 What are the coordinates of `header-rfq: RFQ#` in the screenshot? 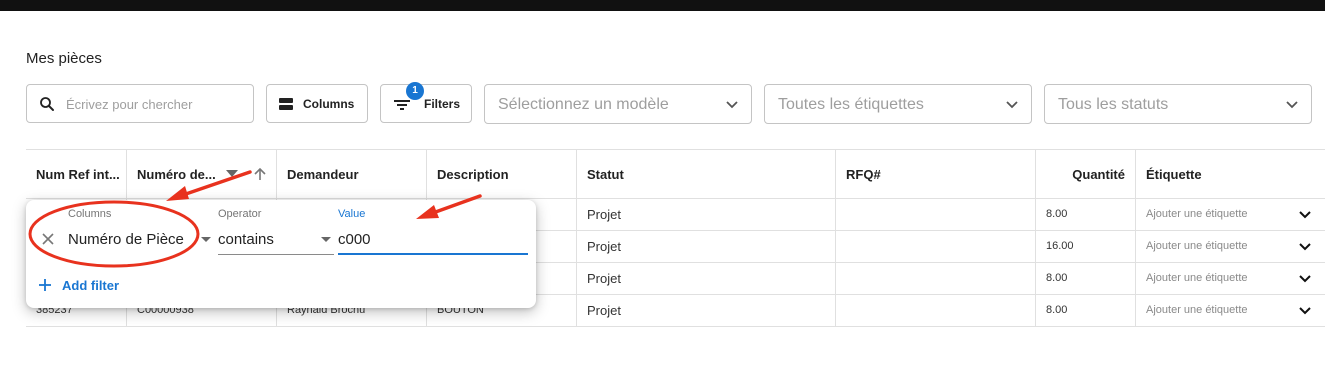 It's located at (935, 174).